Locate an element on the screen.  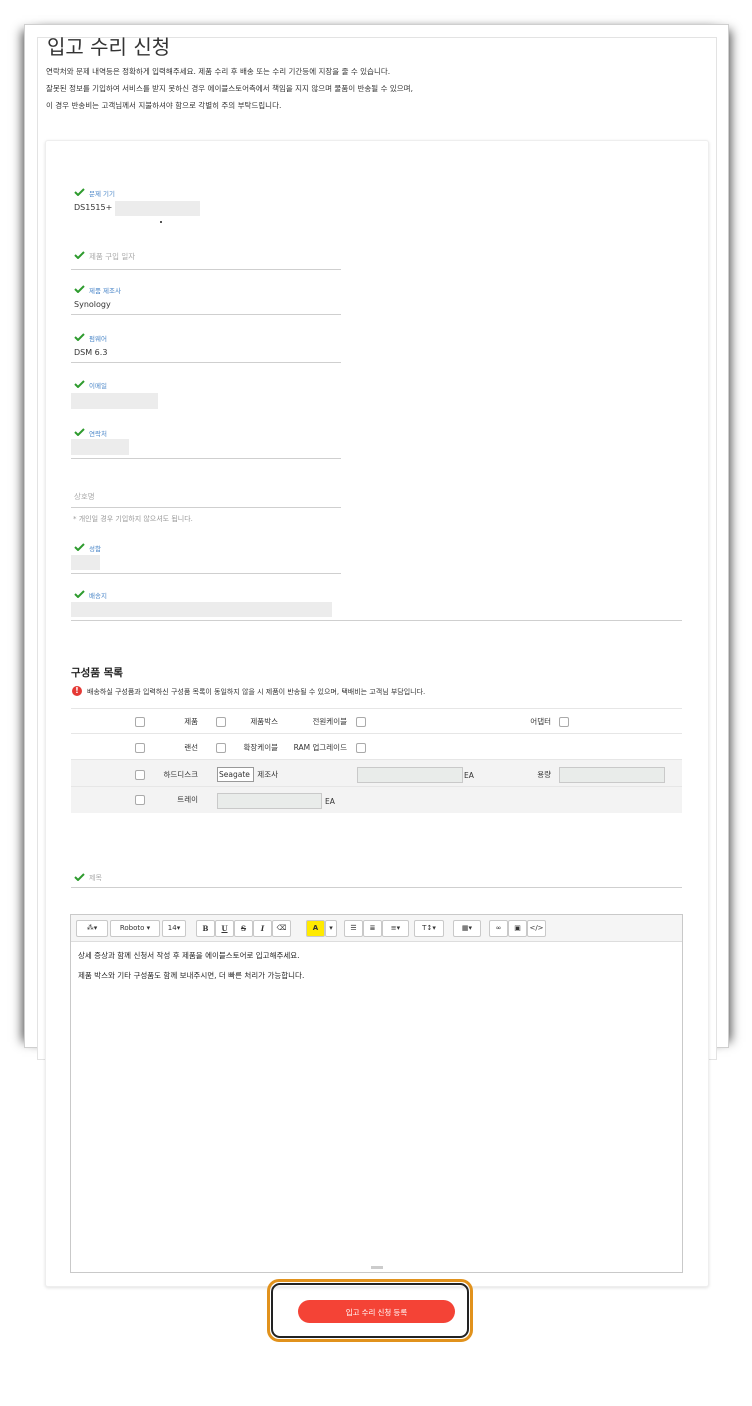
manufacturer-field: 제품 제조사 Synology is located at coordinates (206, 299).